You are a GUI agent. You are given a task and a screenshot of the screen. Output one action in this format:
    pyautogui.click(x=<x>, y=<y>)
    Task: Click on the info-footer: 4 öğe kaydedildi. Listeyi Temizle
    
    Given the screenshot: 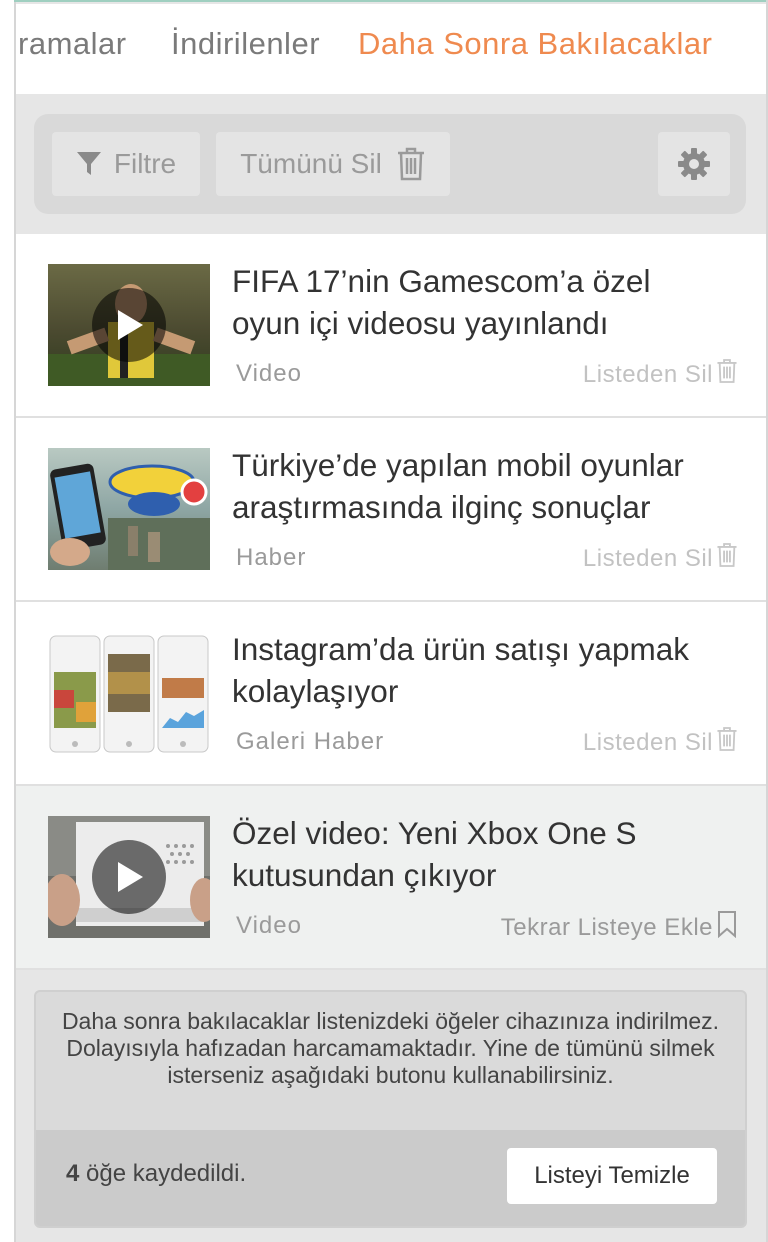 What is the action you would take?
    pyautogui.click(x=390, y=1178)
    